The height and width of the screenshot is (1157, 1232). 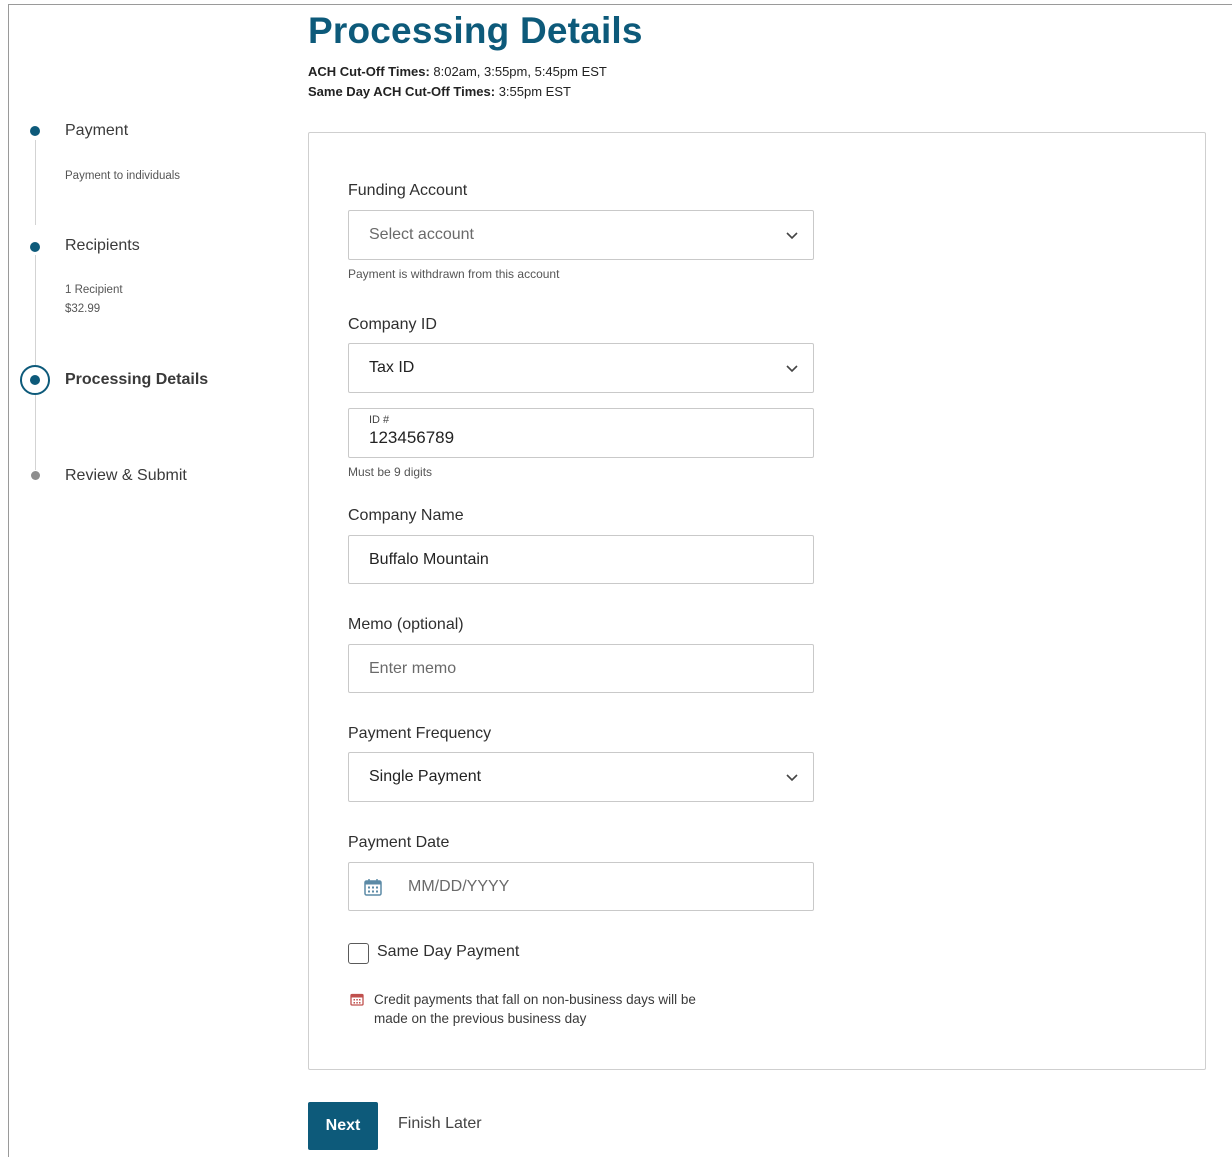 What do you see at coordinates (413, 668) in the screenshot?
I see `memo-placeholder: Enter memo` at bounding box center [413, 668].